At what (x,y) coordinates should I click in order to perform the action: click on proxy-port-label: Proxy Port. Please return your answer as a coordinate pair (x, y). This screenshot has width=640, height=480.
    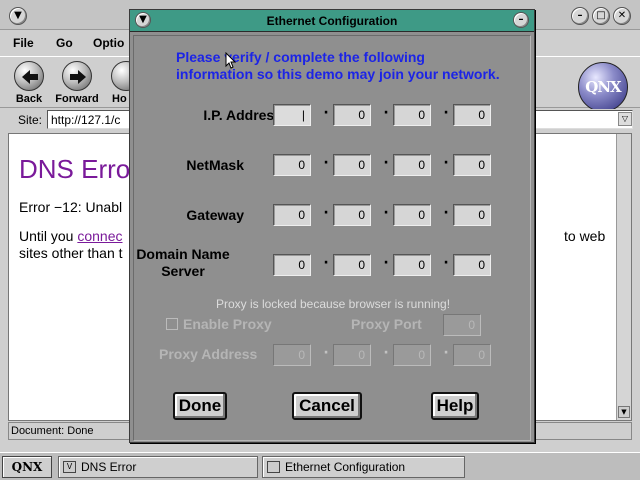
    Looking at the image, I should click on (386, 324).